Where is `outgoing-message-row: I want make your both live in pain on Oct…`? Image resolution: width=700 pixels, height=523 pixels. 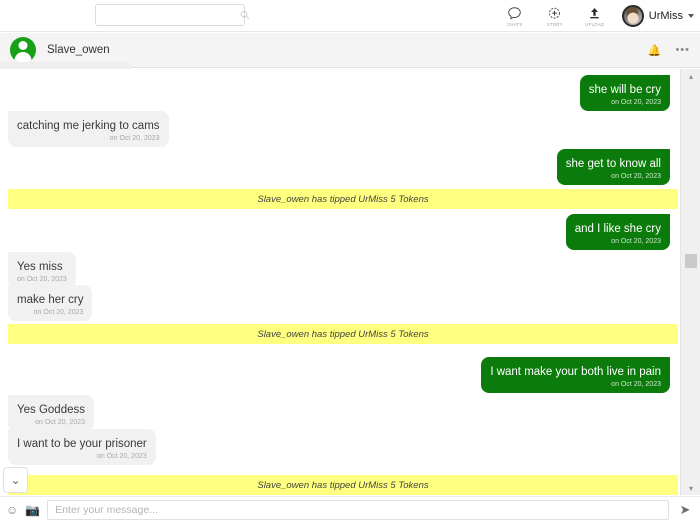 outgoing-message-row: I want make your both live in pain on Oct… is located at coordinates (575, 375).